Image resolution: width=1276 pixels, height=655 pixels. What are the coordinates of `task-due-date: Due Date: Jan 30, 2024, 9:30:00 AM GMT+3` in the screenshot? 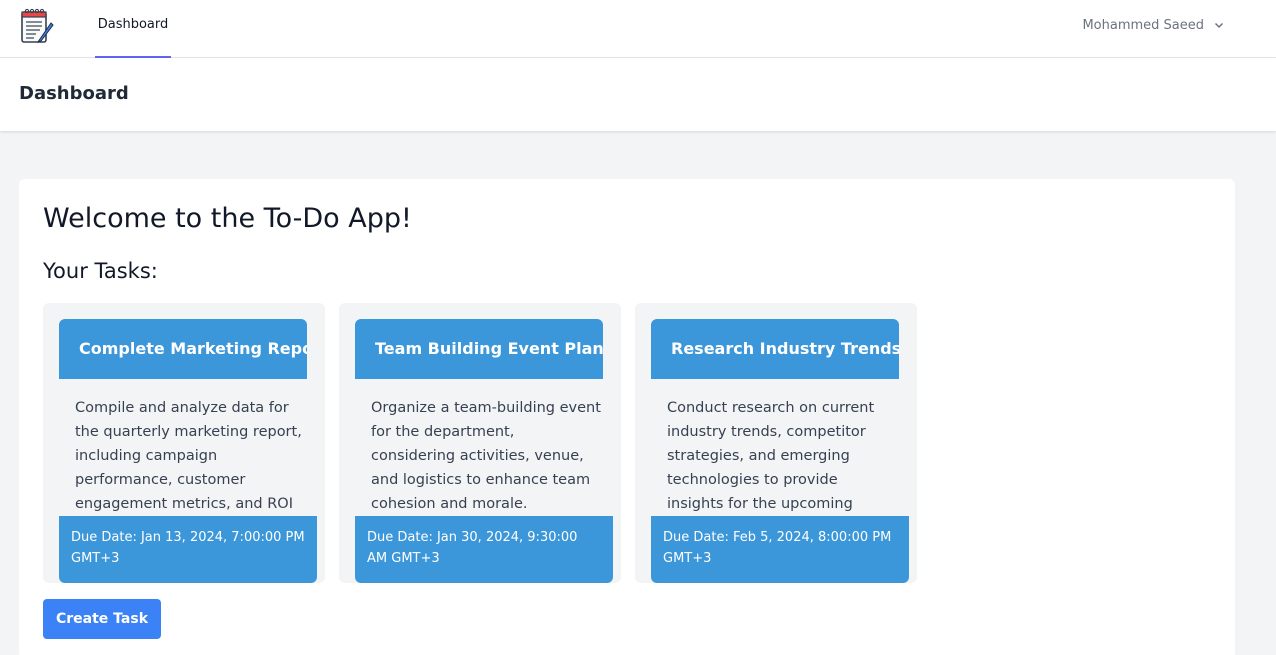 It's located at (484, 549).